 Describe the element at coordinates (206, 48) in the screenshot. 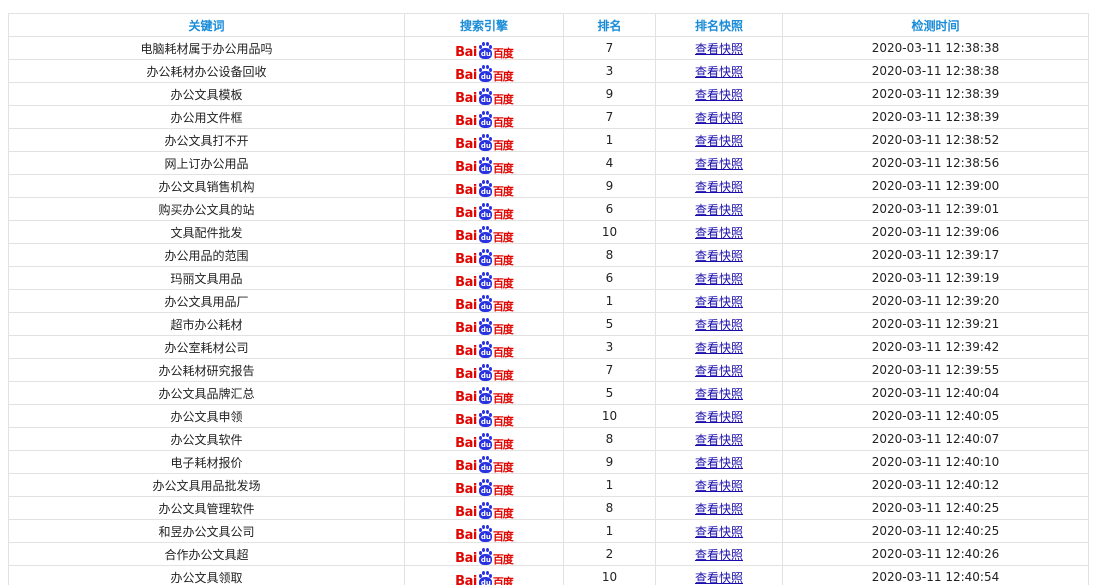

I see `keyword-cell: 电脑耗材属于办公用品吗` at that location.